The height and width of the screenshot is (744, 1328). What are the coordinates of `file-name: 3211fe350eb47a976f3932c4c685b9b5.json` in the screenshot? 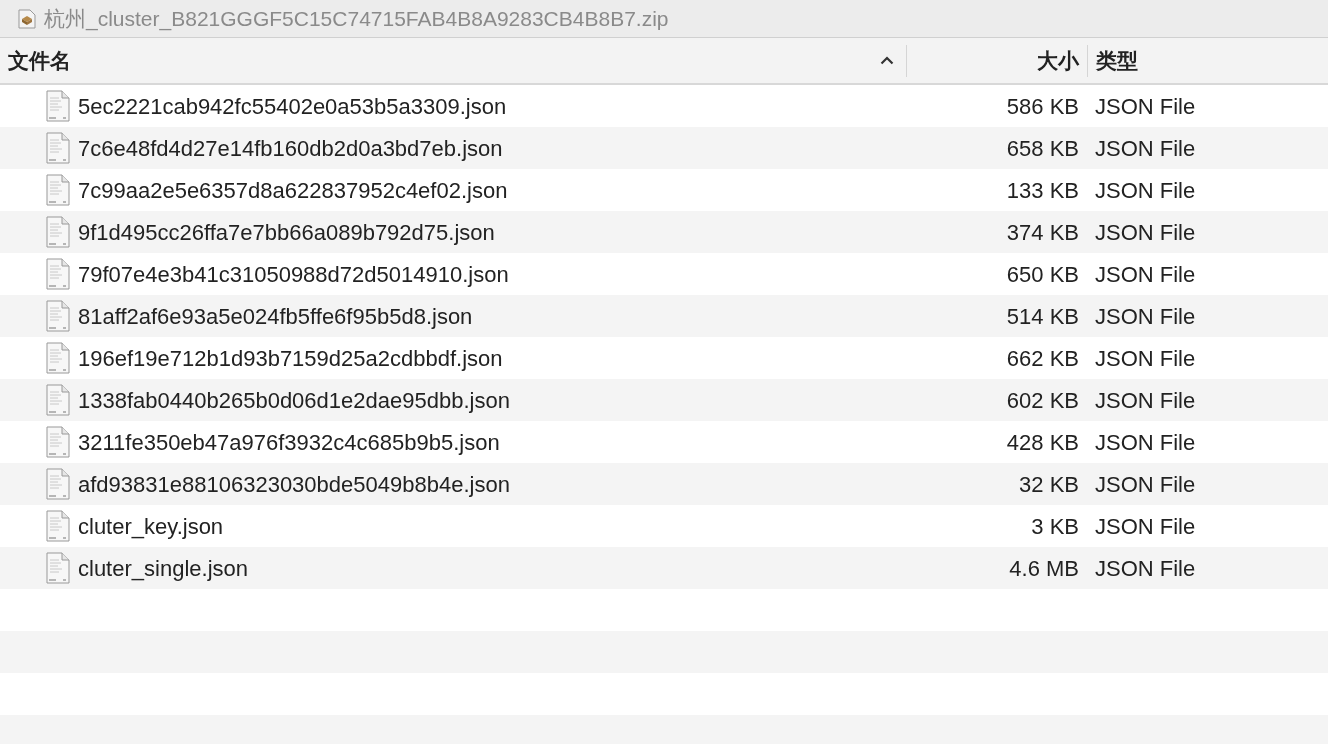 It's located at (289, 442).